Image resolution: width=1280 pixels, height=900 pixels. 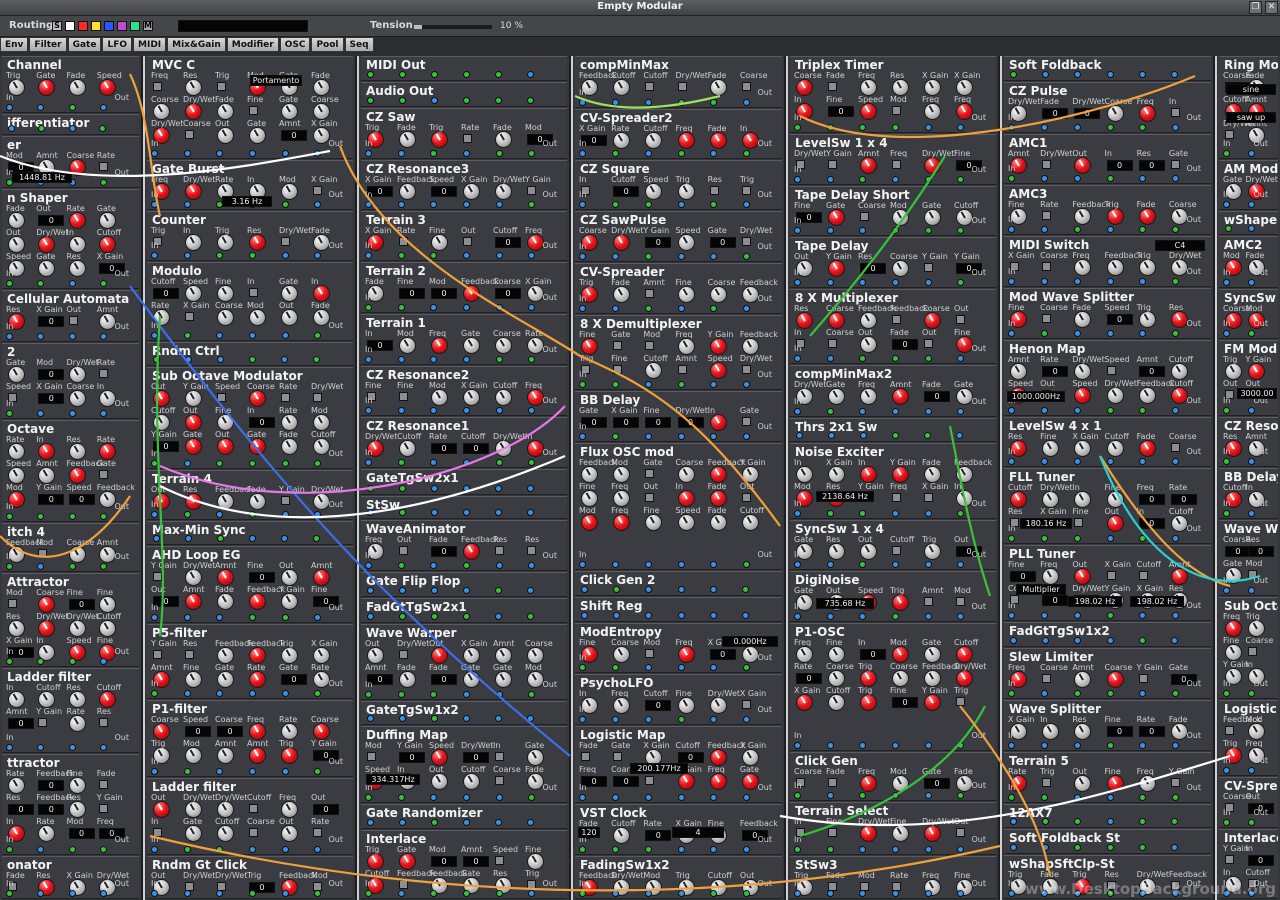 I want to click on fll-freq-display: 180.16 Hz, so click(x=1046, y=523).